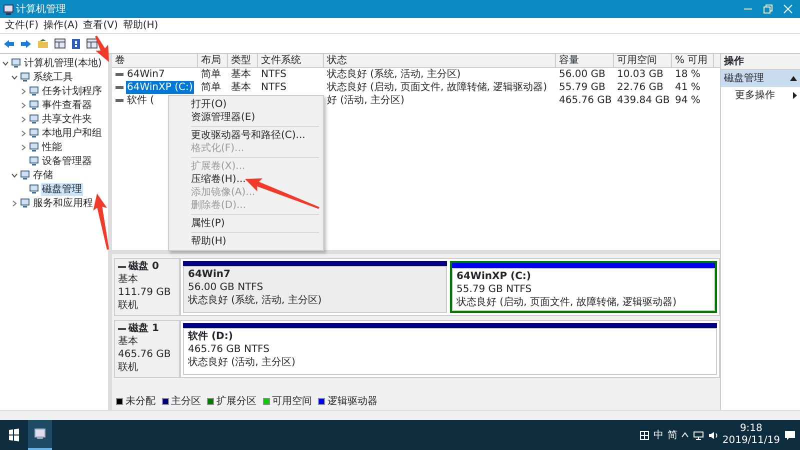 This screenshot has height=450, width=800. What do you see at coordinates (658, 435) in the screenshot?
I see `ime-indicator: 中` at bounding box center [658, 435].